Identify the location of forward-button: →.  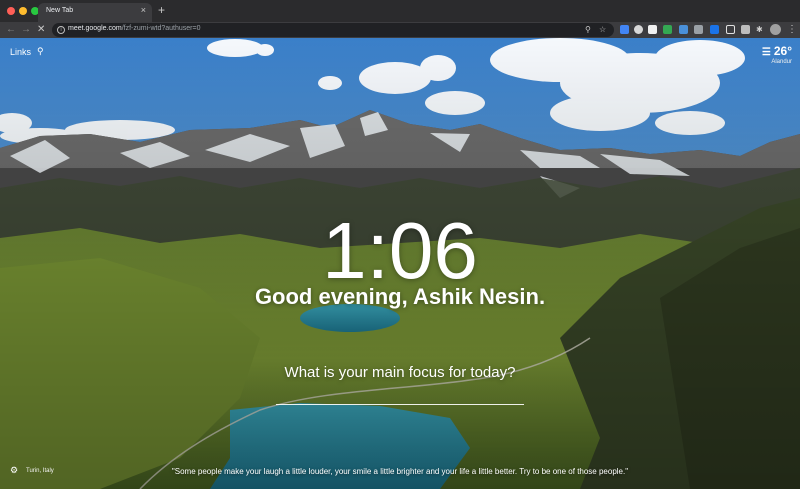
(26, 30).